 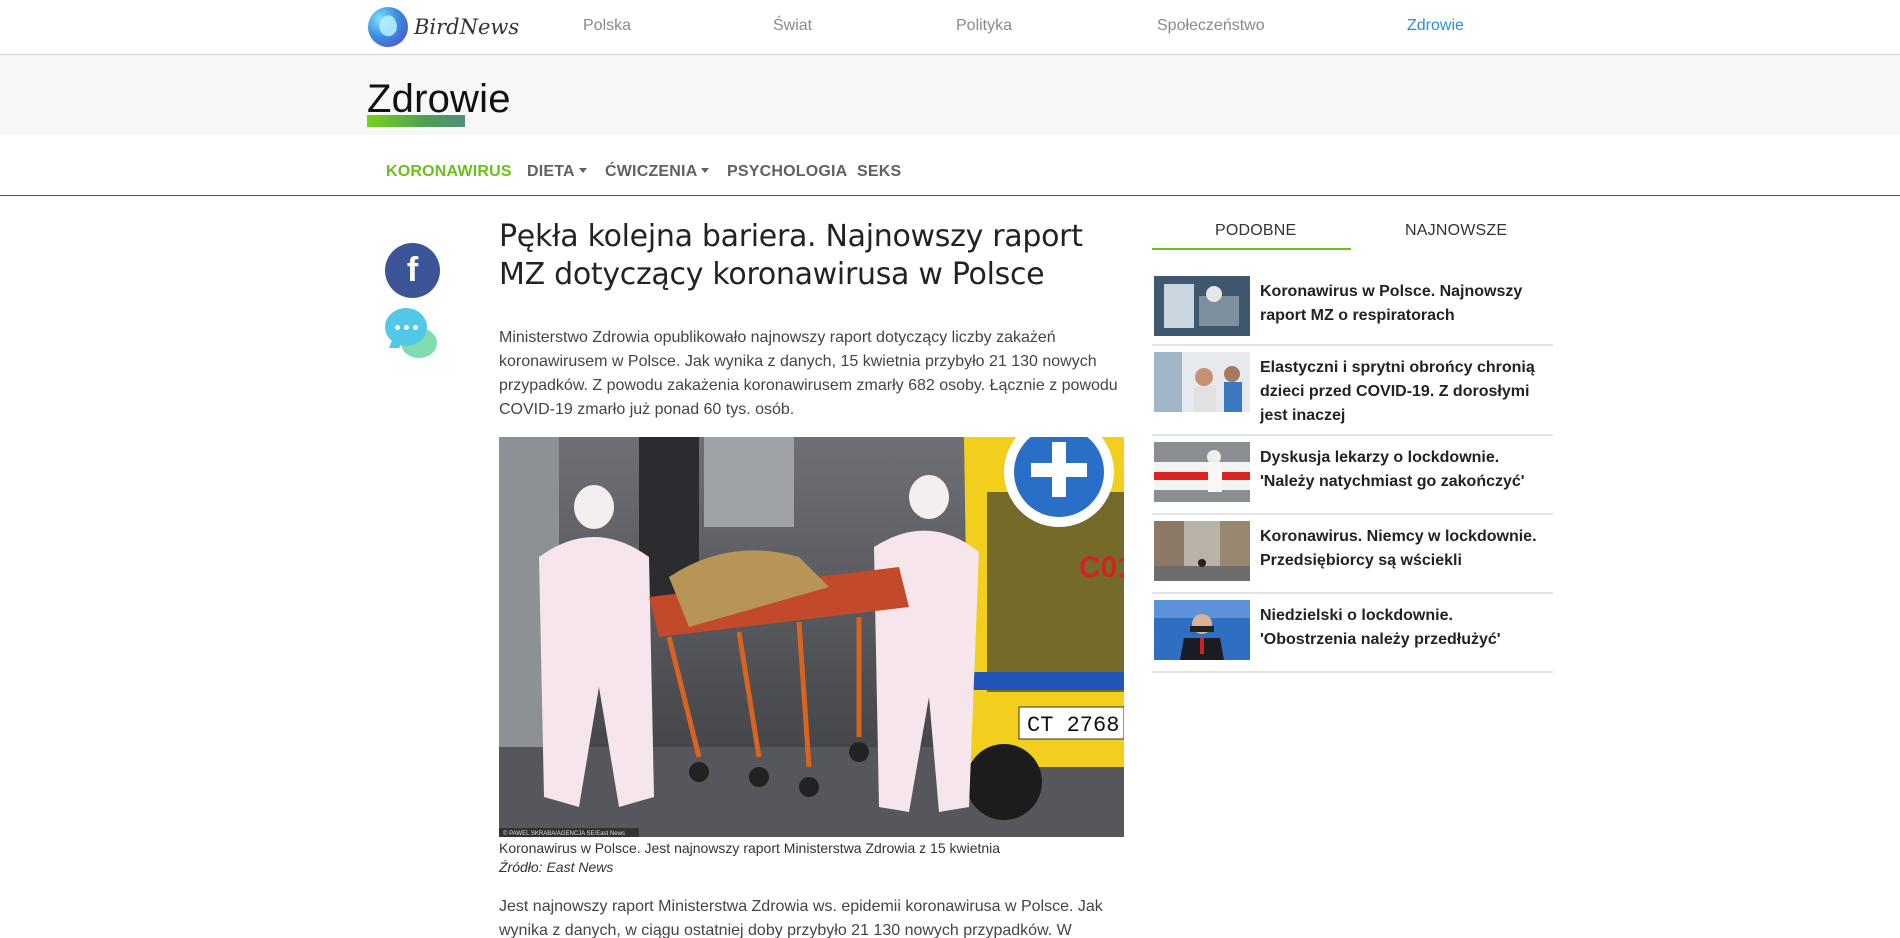 I want to click on nav-link-swiat: Świat, so click(x=792, y=26).